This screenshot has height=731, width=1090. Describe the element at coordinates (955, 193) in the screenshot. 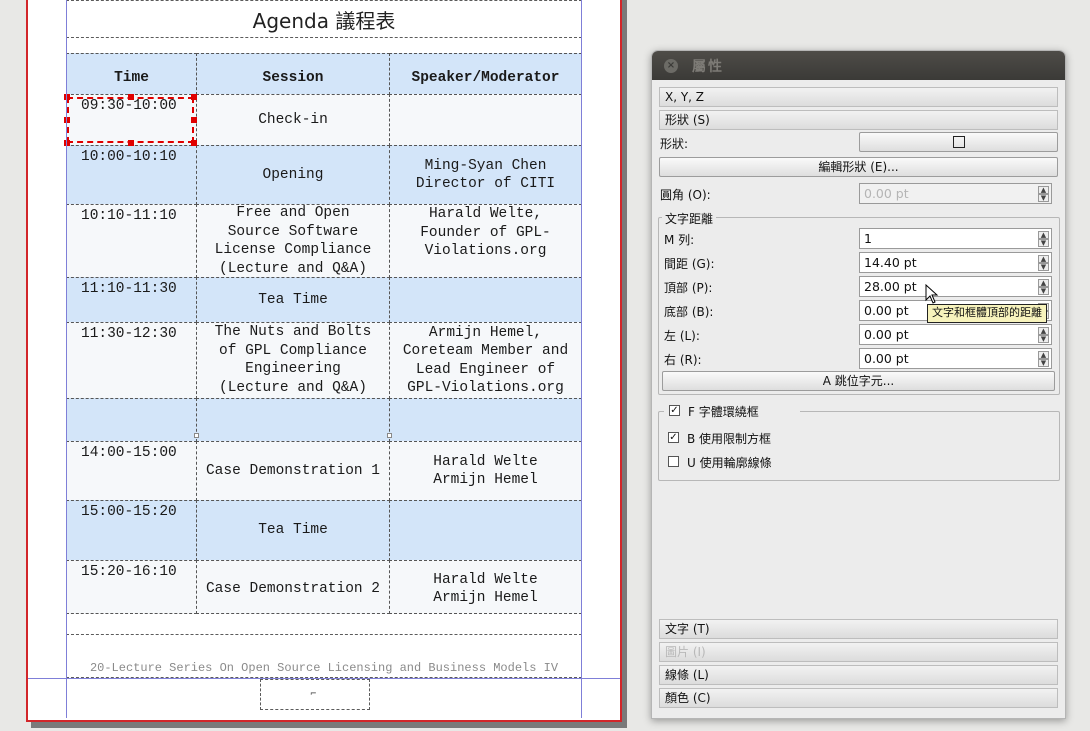

I see `corner-radius-input: 0.00 pt ▲ ▼` at that location.